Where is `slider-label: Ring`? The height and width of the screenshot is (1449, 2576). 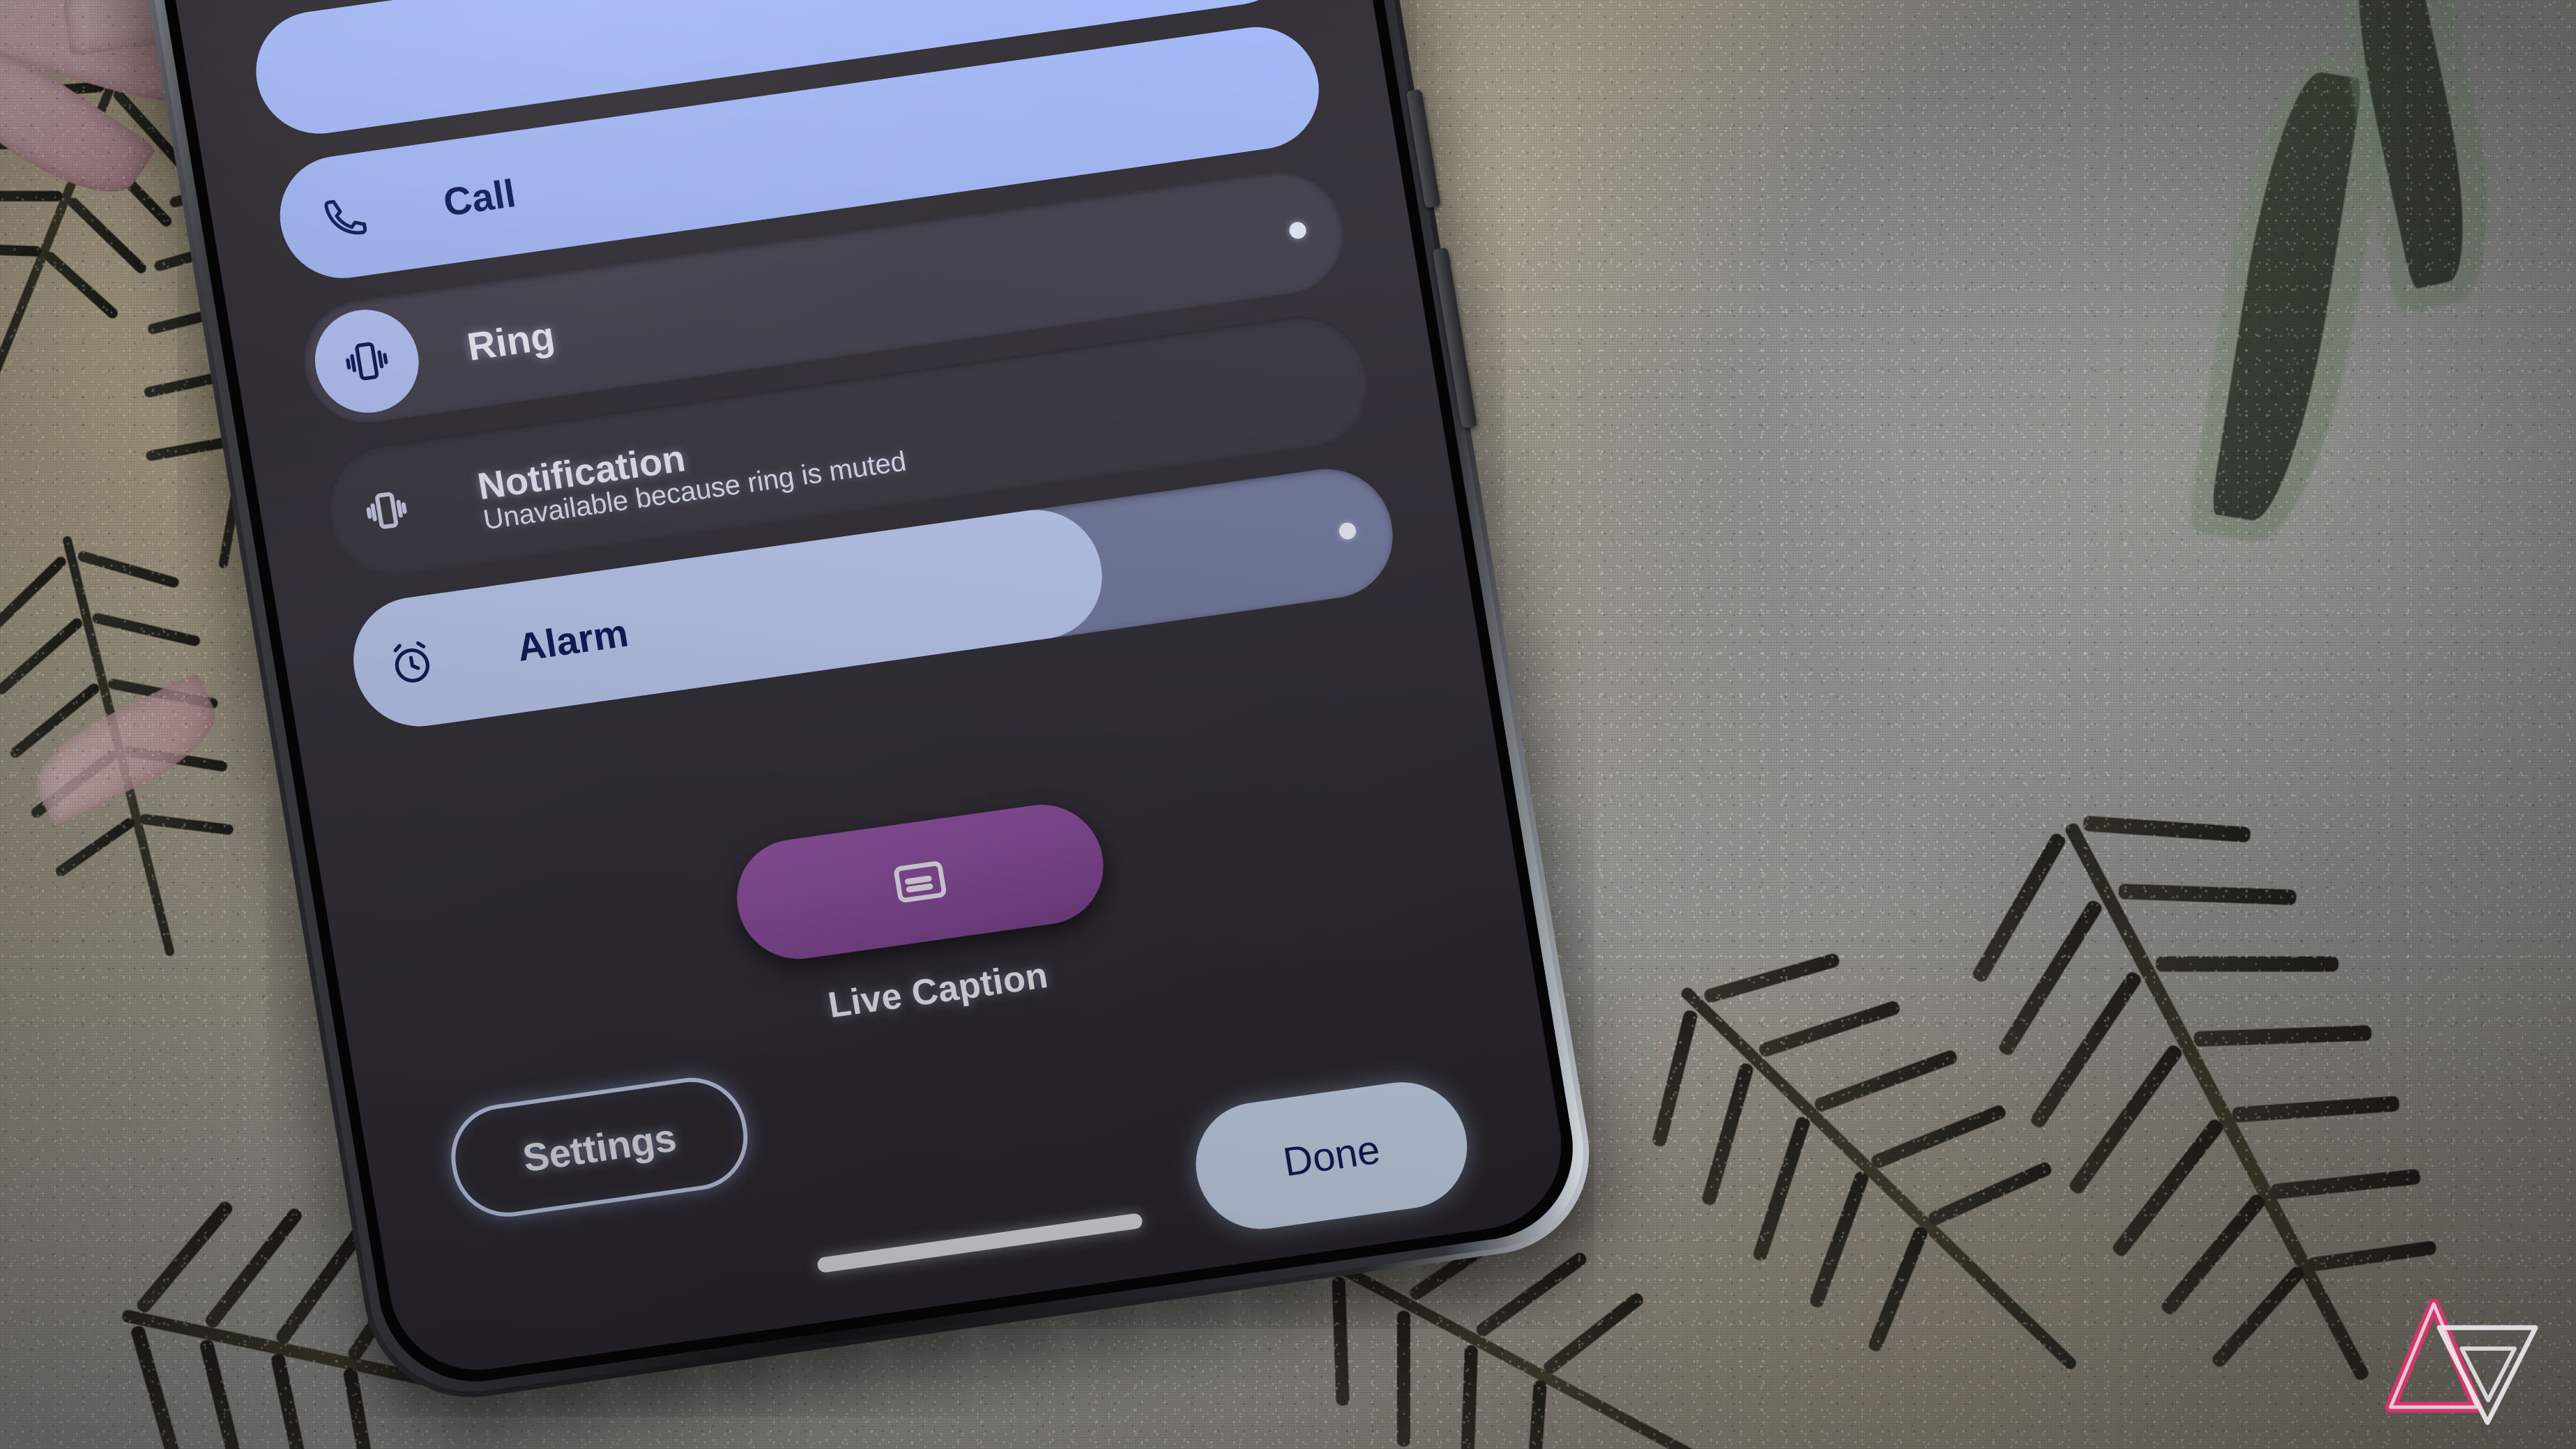
slider-label: Ring is located at coordinates (511, 341).